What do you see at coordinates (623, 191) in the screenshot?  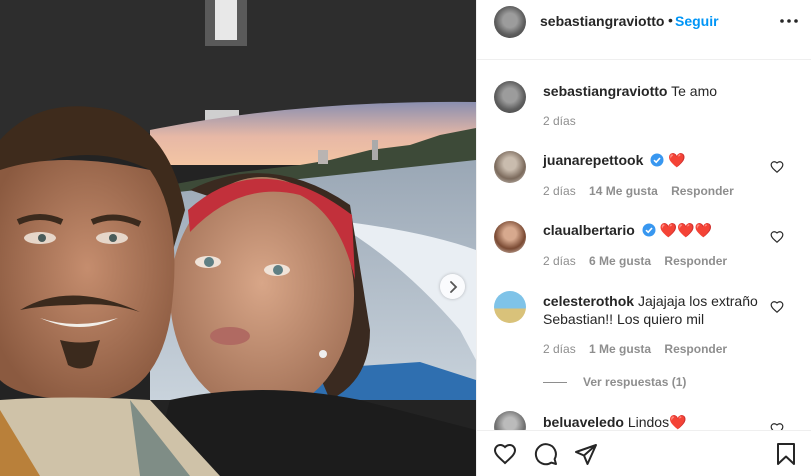 I see `comment-likes: 14 Me gusta` at bounding box center [623, 191].